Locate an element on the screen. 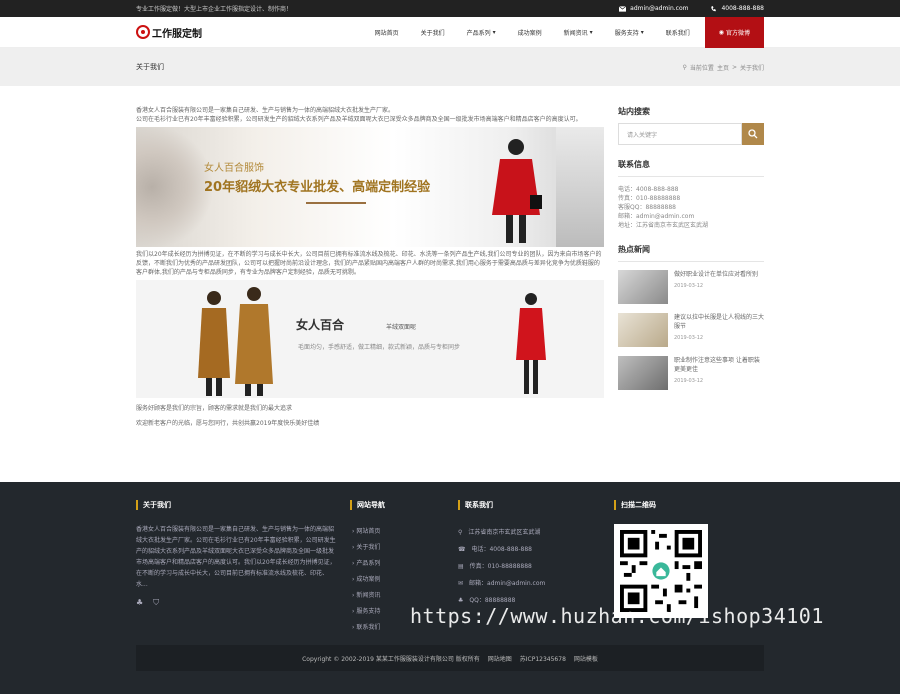 This screenshot has width=900, height=694. banner1-title: 20年貂绒大衣专业批发、高端定制经验 is located at coordinates (317, 187).